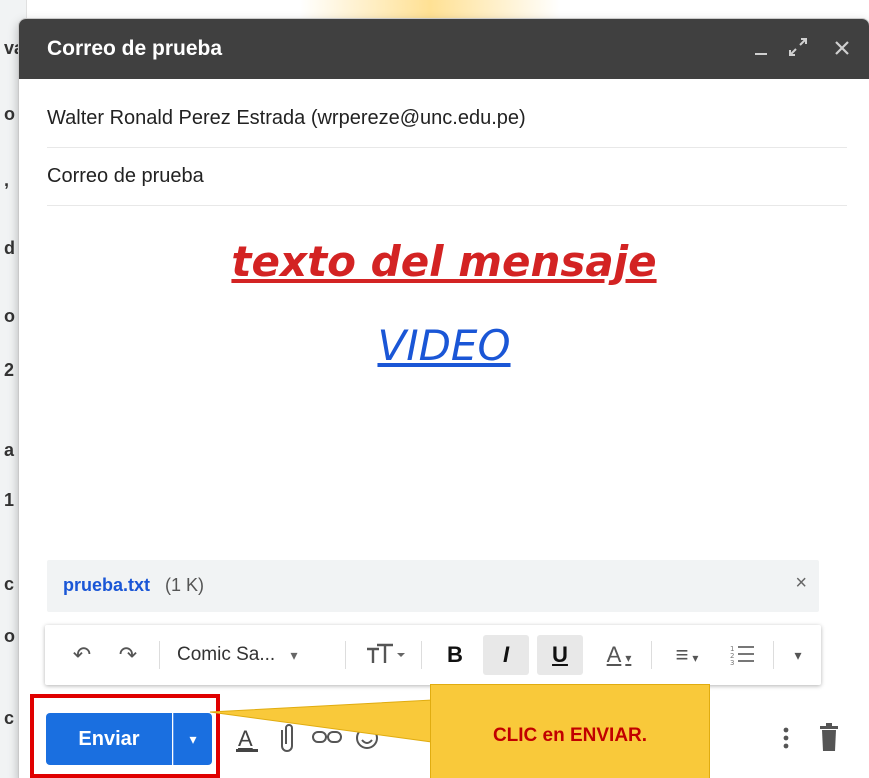  I want to click on send-options-button: ▾, so click(192, 739).